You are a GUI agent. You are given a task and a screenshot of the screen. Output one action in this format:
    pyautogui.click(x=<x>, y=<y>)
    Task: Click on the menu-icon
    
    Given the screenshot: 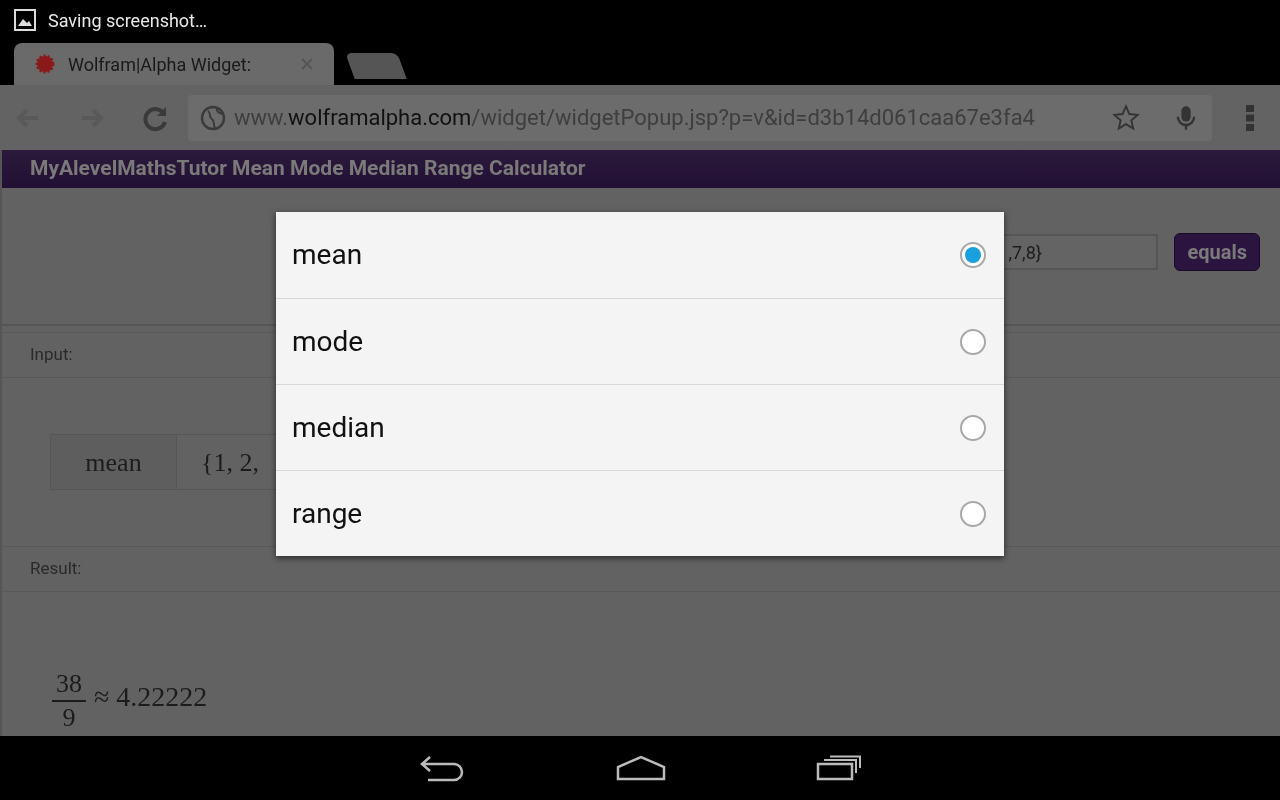 What is the action you would take?
    pyautogui.click(x=1250, y=117)
    